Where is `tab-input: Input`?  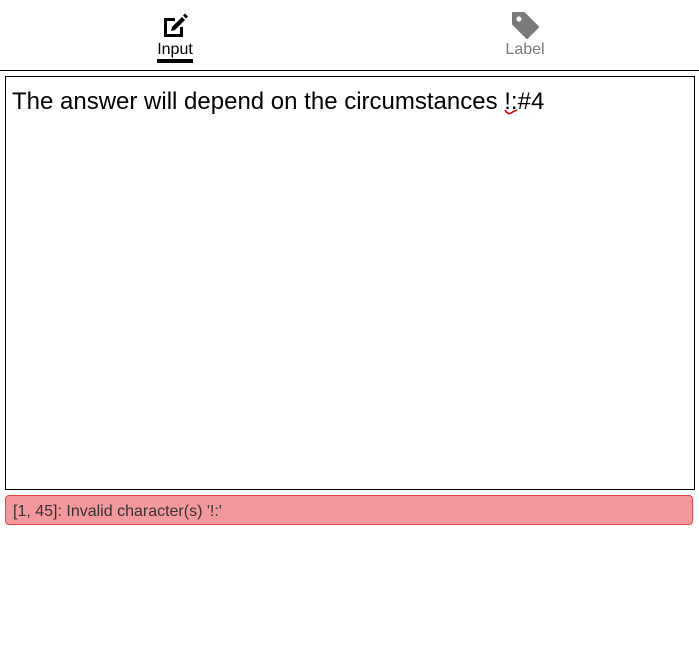
tab-input: Input is located at coordinates (175, 35).